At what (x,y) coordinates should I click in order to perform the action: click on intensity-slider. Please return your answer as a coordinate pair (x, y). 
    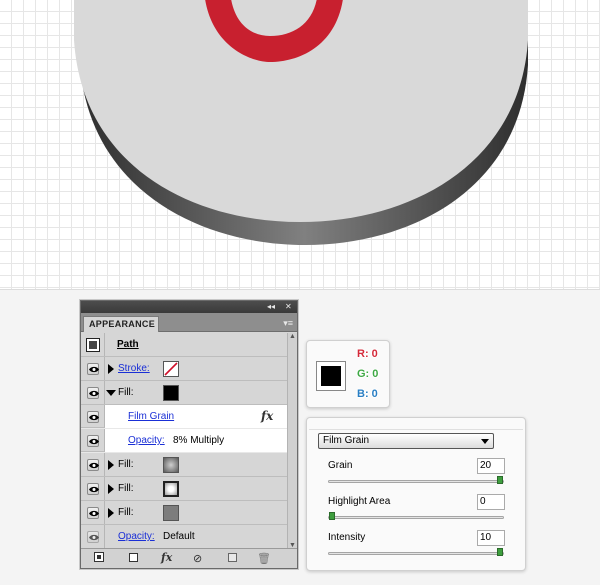
    Looking at the image, I should click on (416, 552).